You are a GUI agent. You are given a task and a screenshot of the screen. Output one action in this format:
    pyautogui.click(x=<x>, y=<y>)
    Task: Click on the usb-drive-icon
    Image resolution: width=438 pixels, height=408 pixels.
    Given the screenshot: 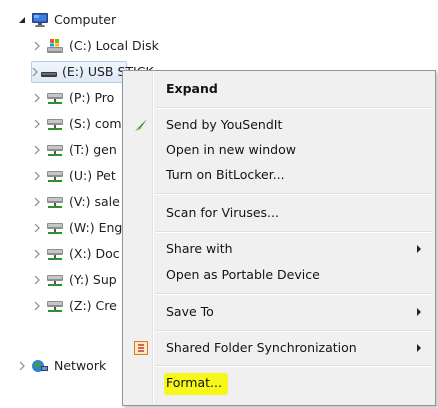 What is the action you would take?
    pyautogui.click(x=49, y=72)
    